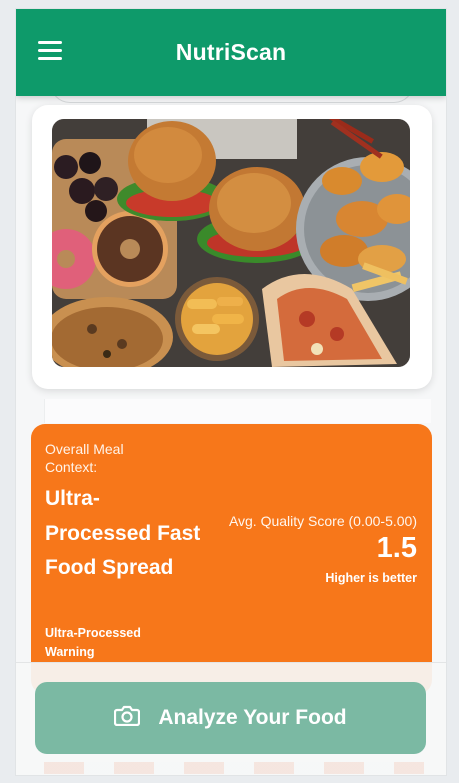 Image resolution: width=459 pixels, height=783 pixels. Describe the element at coordinates (322, 521) in the screenshot. I see `quality-score-label: Avg. Quality Score (0.00-5.00)` at that location.